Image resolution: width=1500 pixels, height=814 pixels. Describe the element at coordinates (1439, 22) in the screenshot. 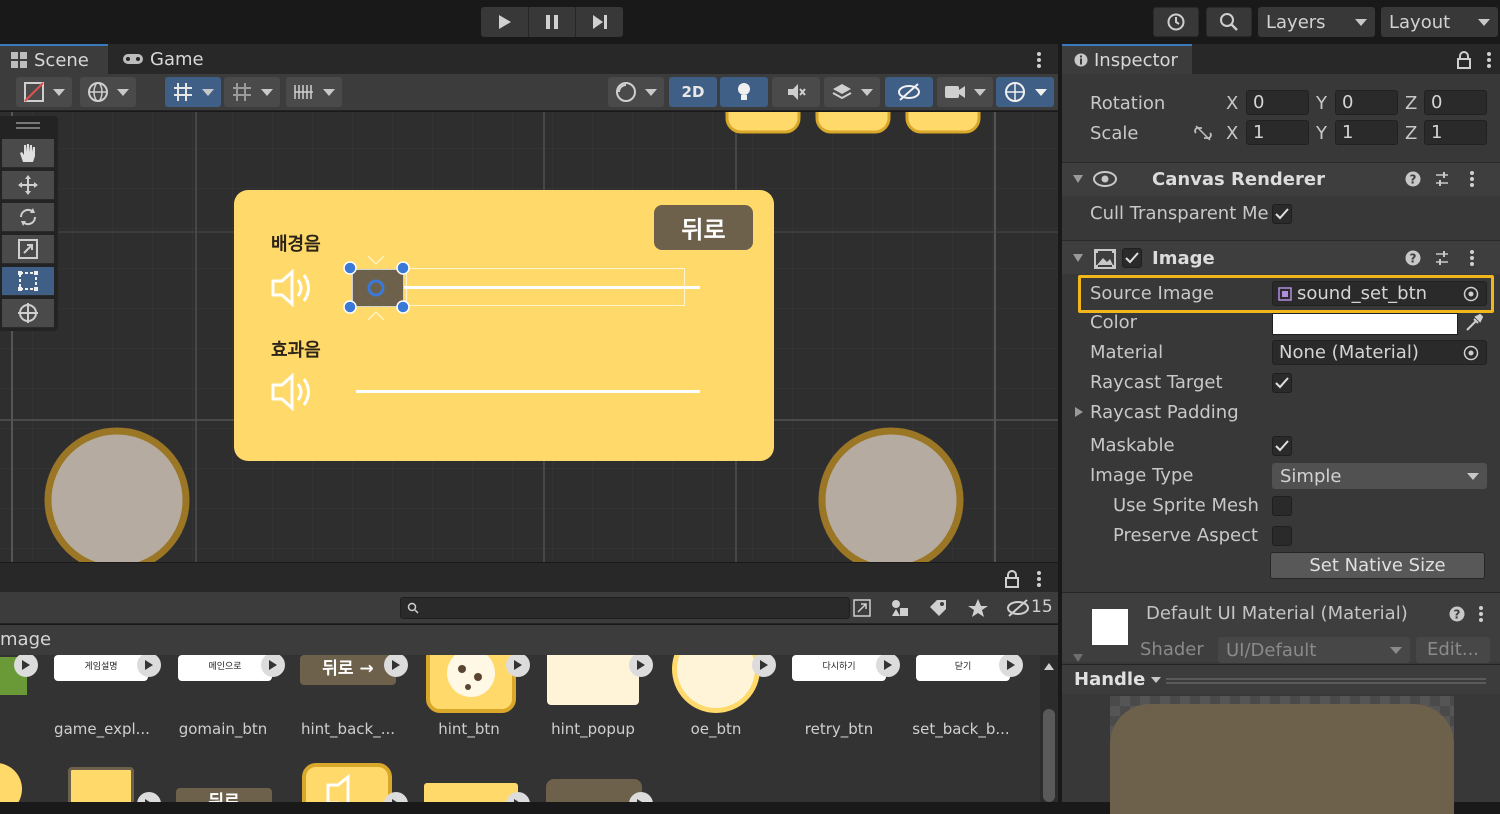

I see `layout-dropdown: Layout` at that location.